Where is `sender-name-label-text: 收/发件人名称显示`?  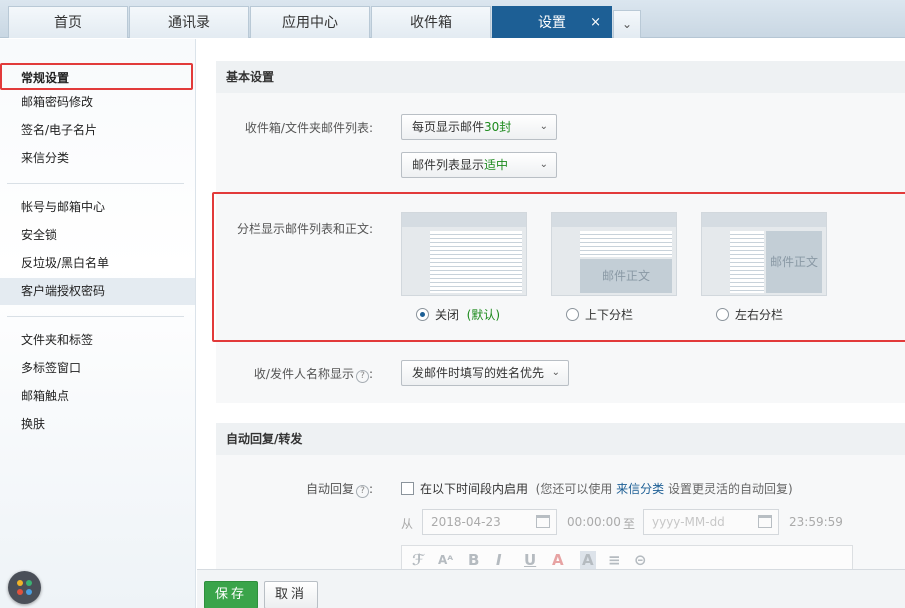
sender-name-label-text: 收/发件人名称显示 is located at coordinates (304, 374).